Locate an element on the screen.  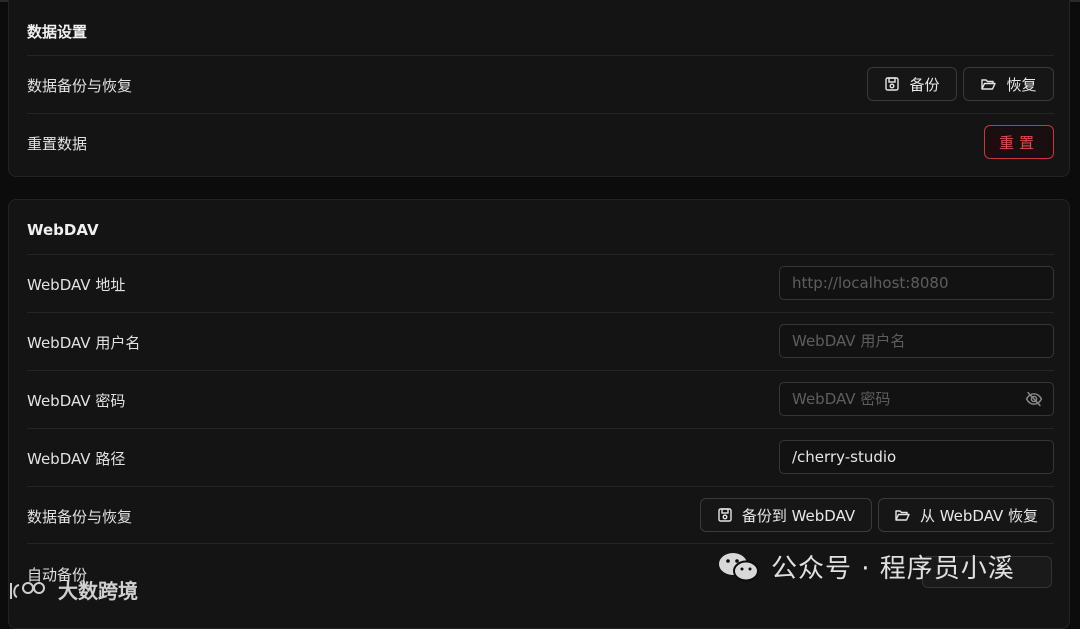
backup-button: 备份 is located at coordinates (912, 84).